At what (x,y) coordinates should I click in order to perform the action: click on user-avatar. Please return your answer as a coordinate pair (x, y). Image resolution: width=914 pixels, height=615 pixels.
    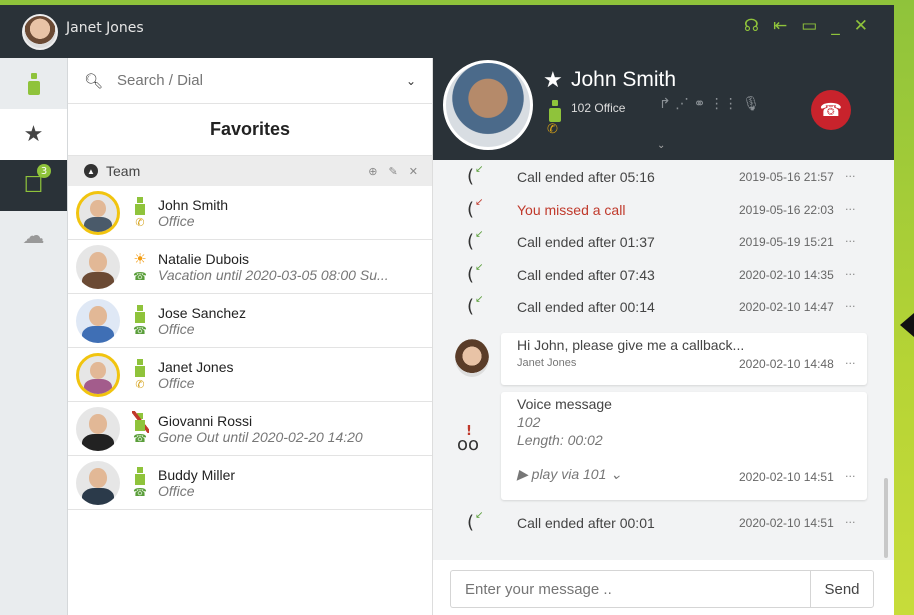
    Looking at the image, I should click on (40, 32).